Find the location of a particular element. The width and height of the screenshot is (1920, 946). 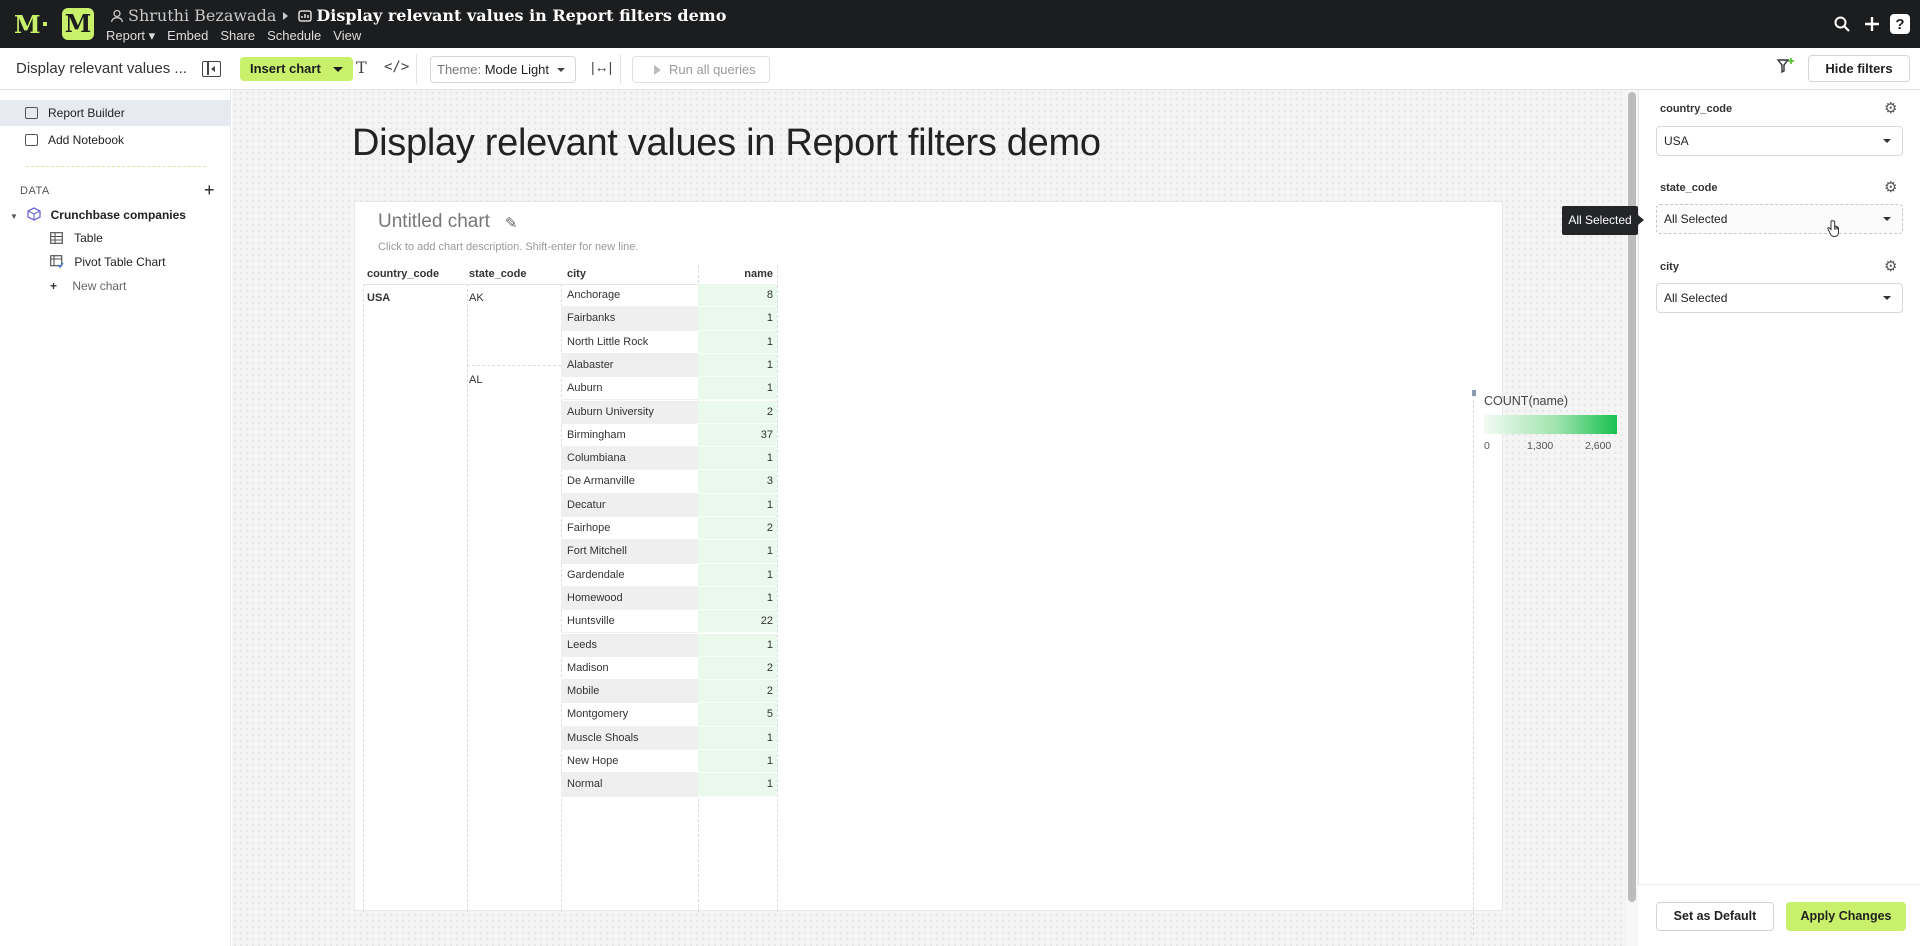

menu-embed: Embed is located at coordinates (187, 36).